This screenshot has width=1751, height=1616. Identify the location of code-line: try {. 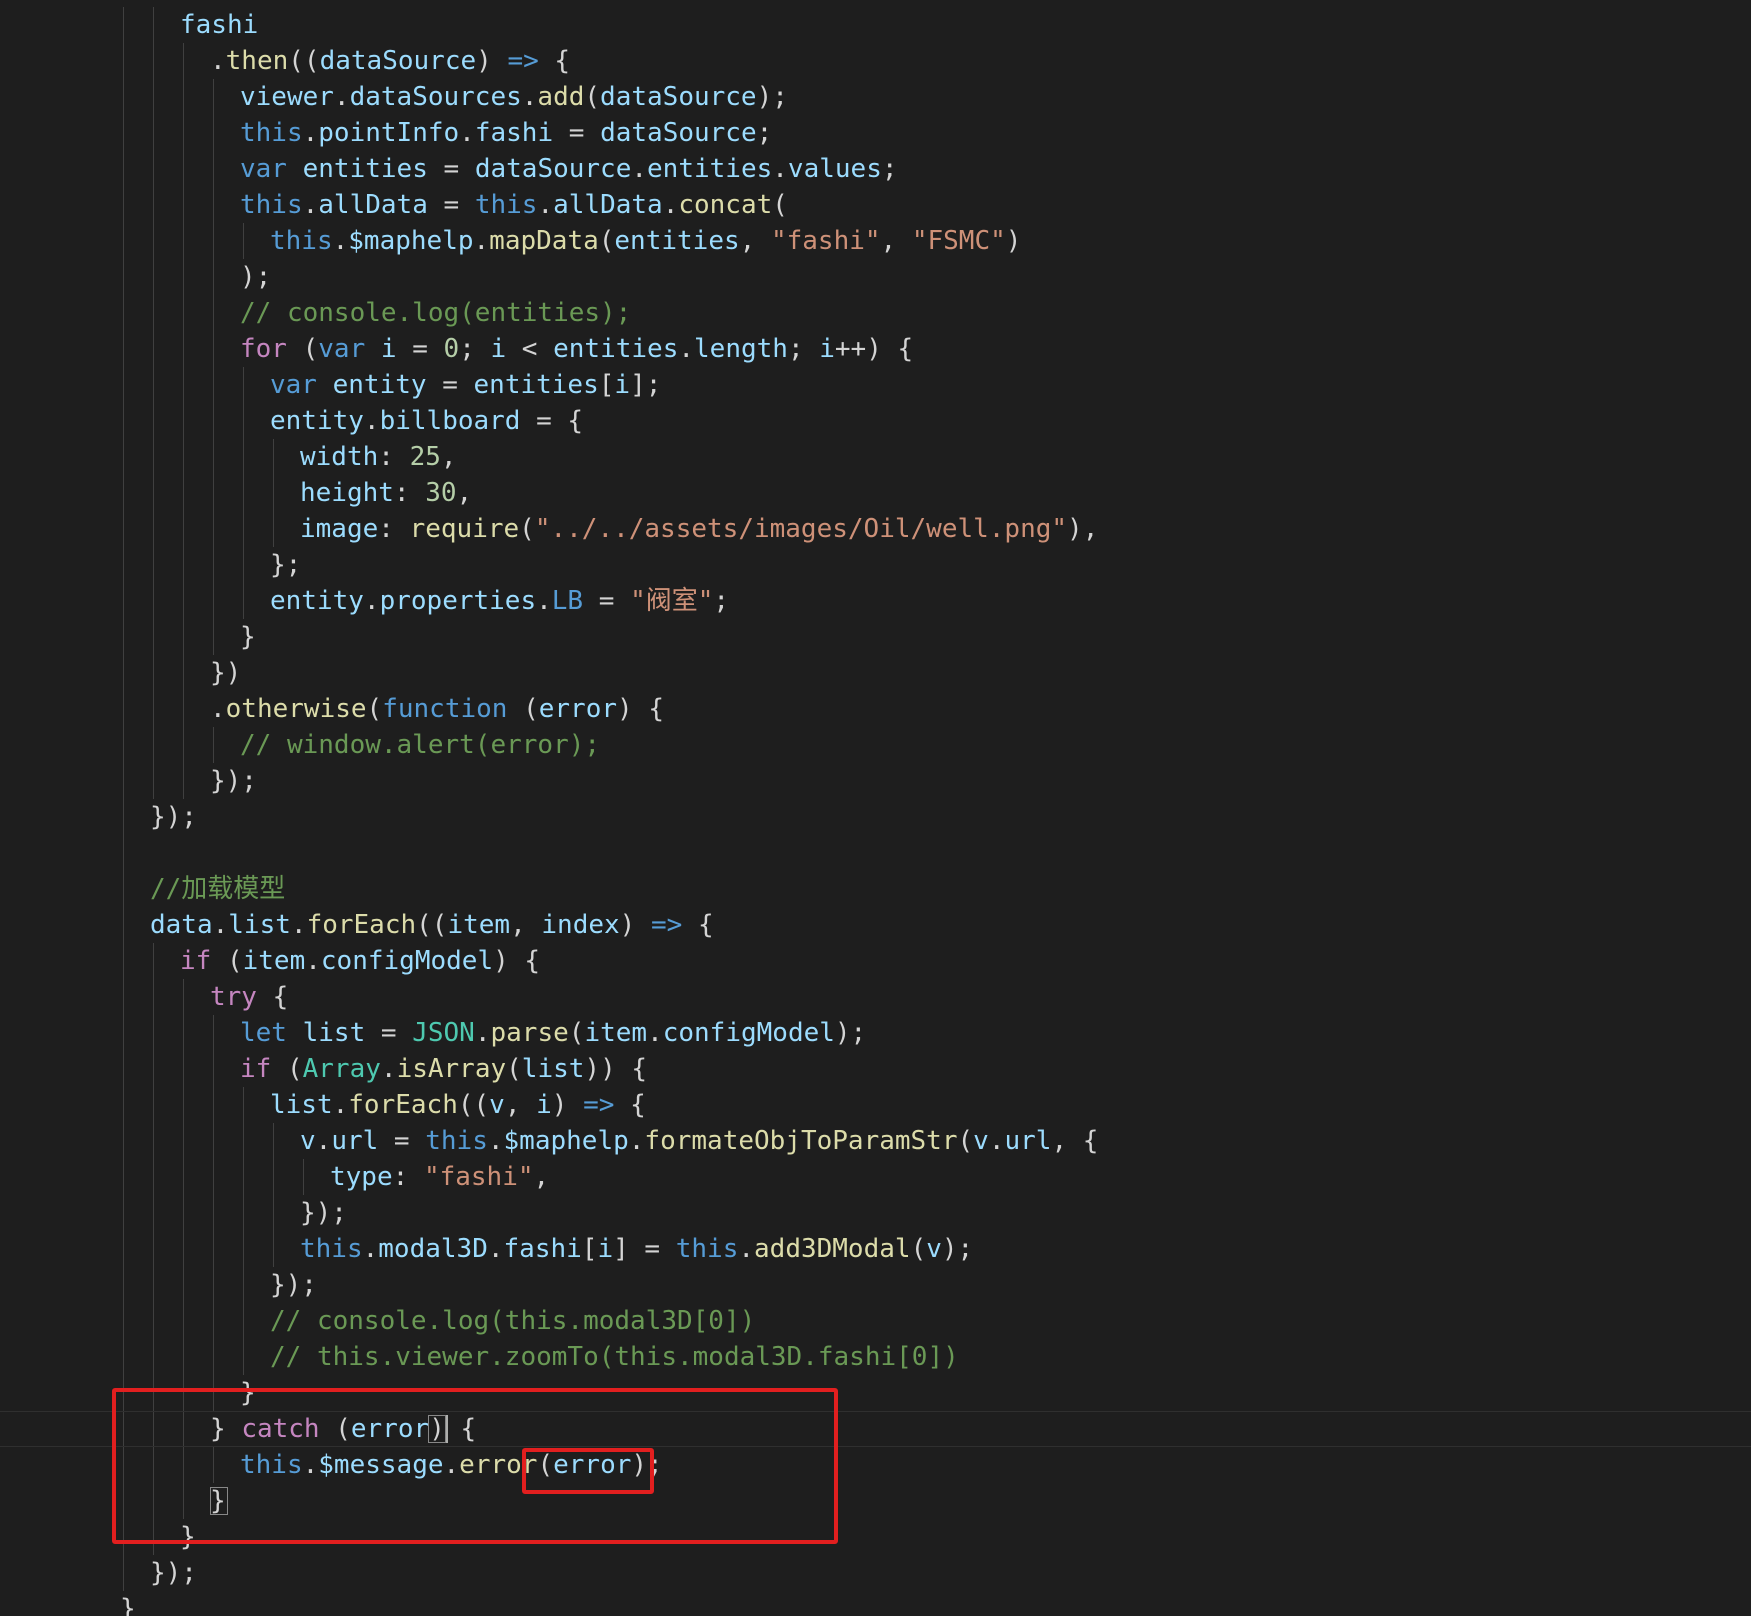
(144, 997).